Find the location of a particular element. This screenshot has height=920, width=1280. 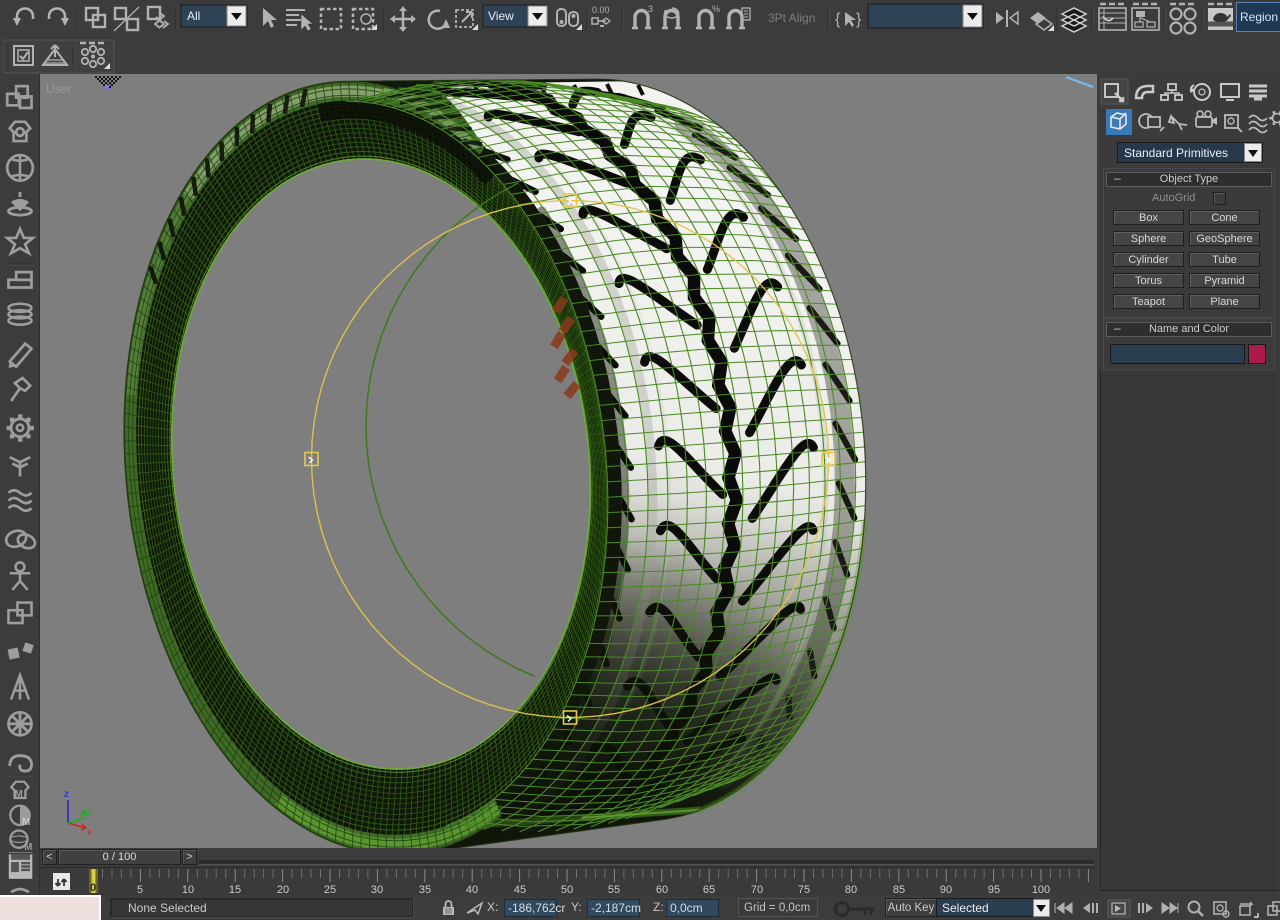

svg-text: 25 is located at coordinates (330, 889).